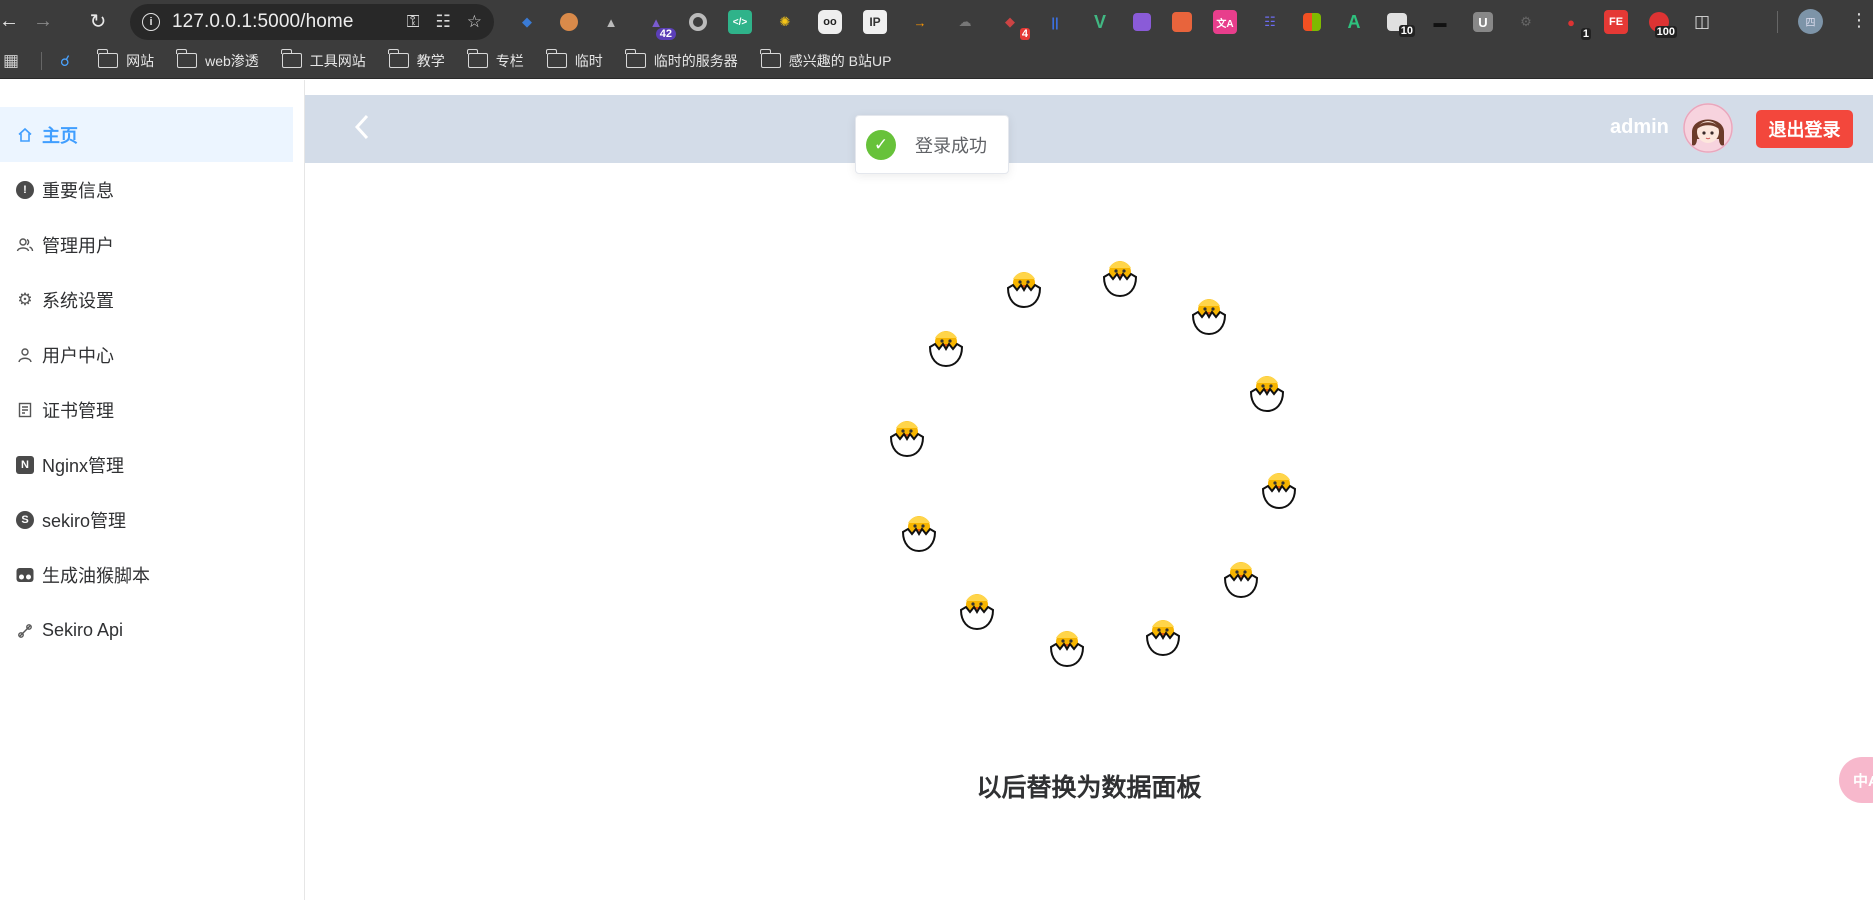  Describe the element at coordinates (1142, 22) in the screenshot. I see `cube-icon` at that location.